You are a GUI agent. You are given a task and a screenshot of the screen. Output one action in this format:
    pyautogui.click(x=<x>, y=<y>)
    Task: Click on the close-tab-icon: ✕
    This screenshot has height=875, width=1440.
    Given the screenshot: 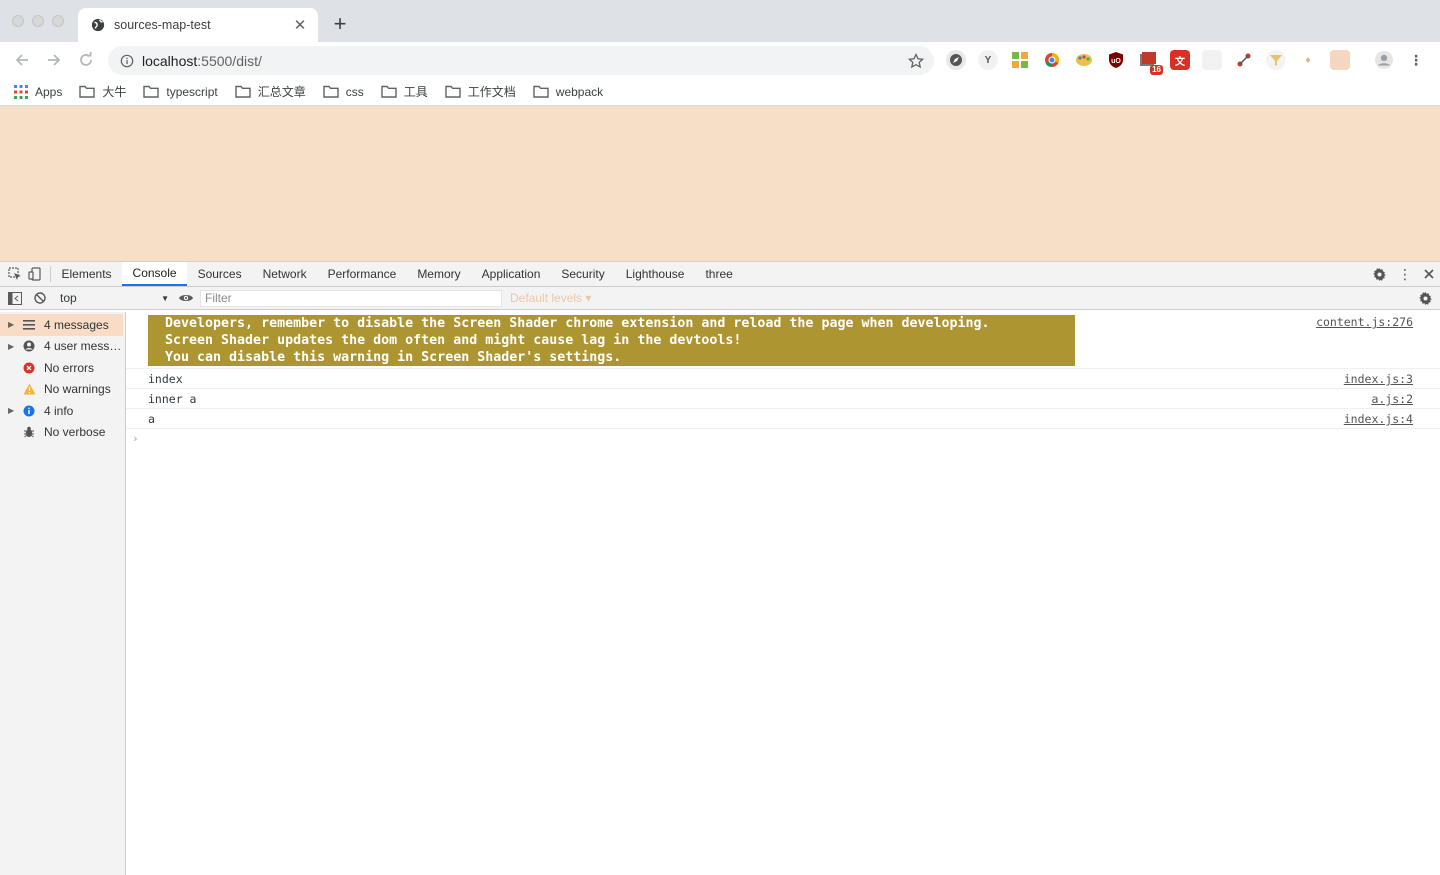 What is the action you would take?
    pyautogui.click(x=300, y=25)
    